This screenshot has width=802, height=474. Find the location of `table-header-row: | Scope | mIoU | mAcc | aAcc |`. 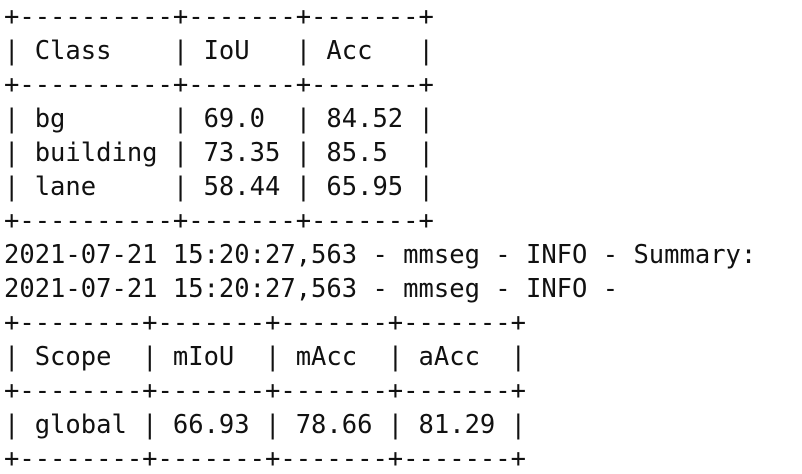

table-header-row: | Scope | mIoU | mAcc | aAcc | is located at coordinates (265, 357).